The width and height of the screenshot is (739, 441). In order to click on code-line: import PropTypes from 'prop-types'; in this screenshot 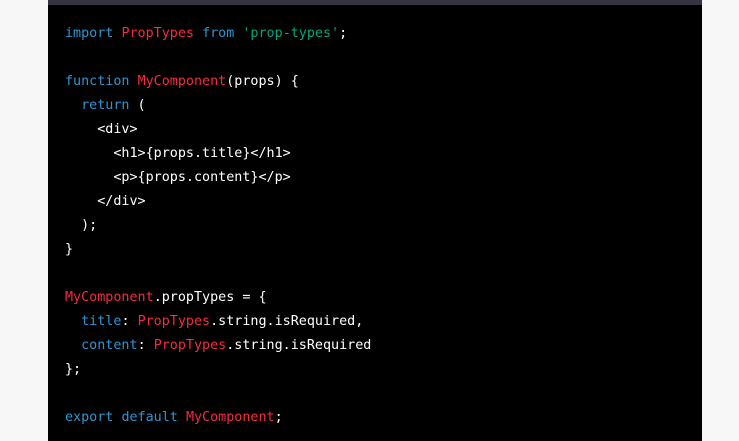, I will do `click(218, 34)`.